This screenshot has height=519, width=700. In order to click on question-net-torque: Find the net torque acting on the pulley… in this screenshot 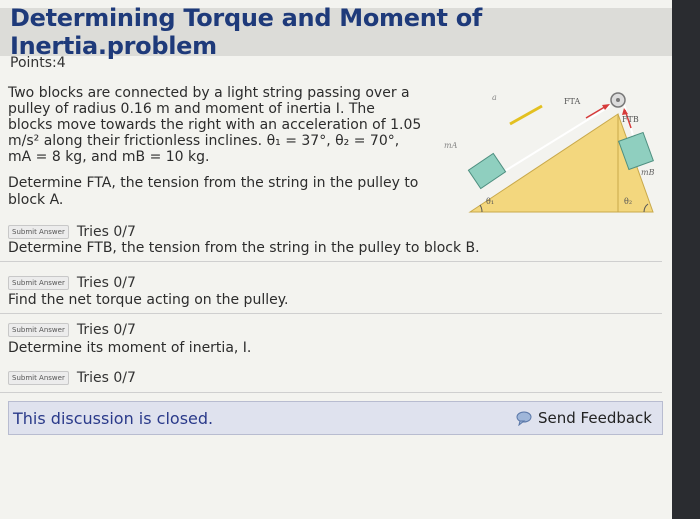, I will do `click(148, 300)`.